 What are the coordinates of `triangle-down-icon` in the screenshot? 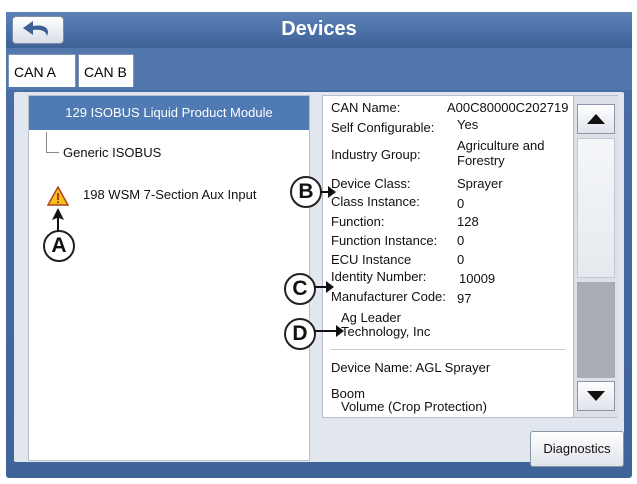 It's located at (596, 396).